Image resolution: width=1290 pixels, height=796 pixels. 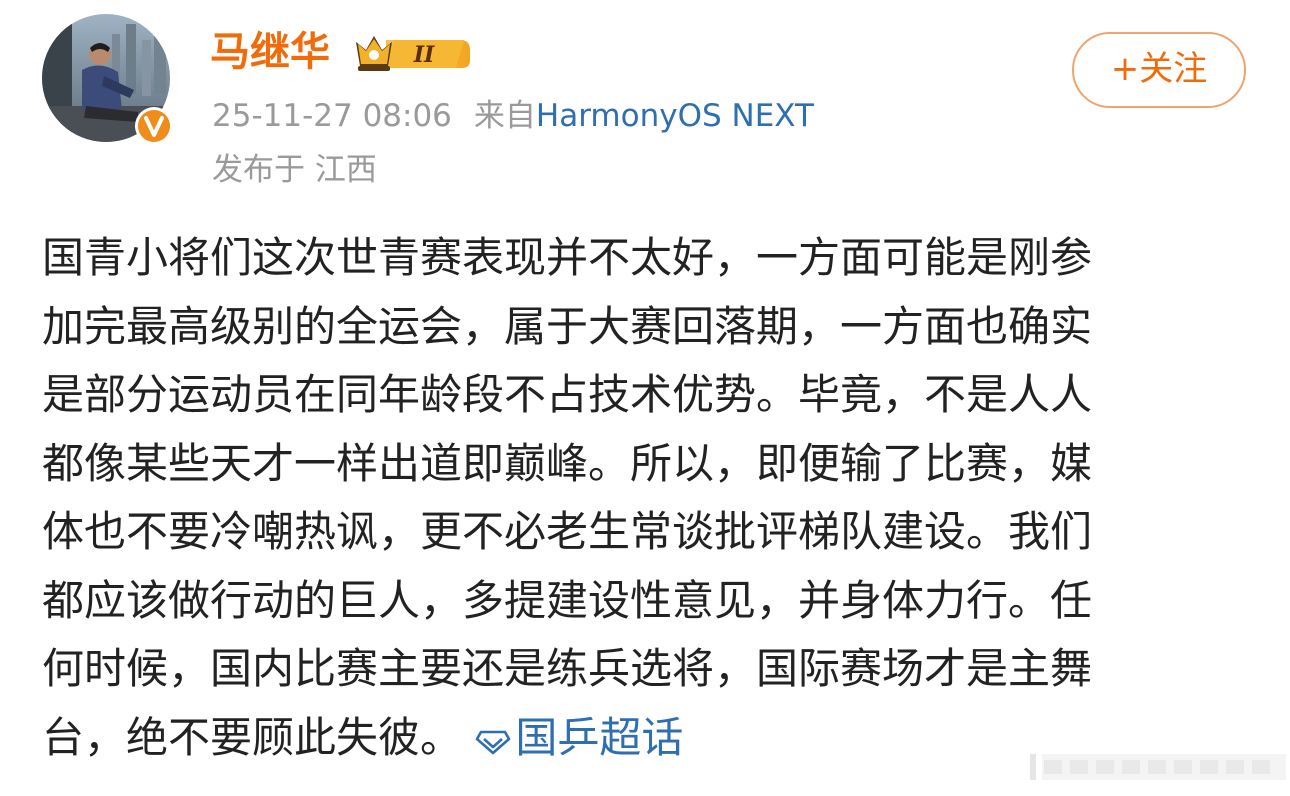 I want to click on crown-level-icon: II, so click(x=412, y=53).